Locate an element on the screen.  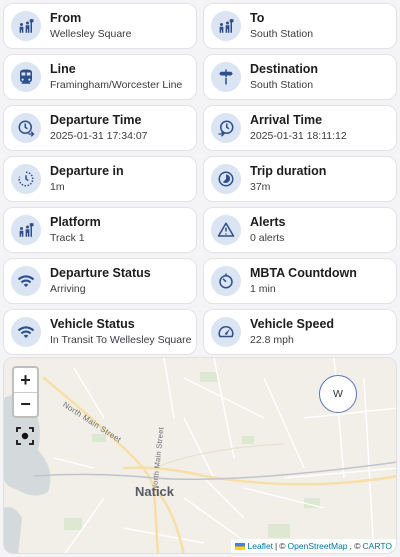
card-label: Trip duration is located at coordinates (288, 171).